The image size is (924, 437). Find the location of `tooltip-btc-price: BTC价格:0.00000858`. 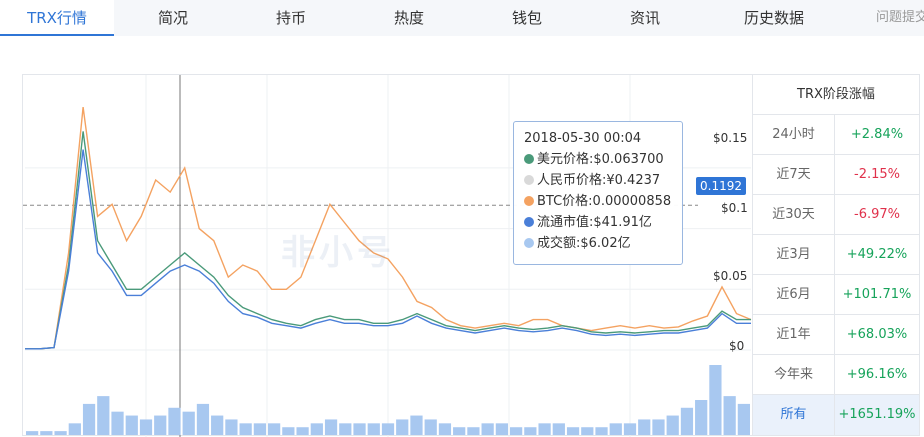

tooltip-btc-price: BTC价格:0.00000858 is located at coordinates (598, 201).